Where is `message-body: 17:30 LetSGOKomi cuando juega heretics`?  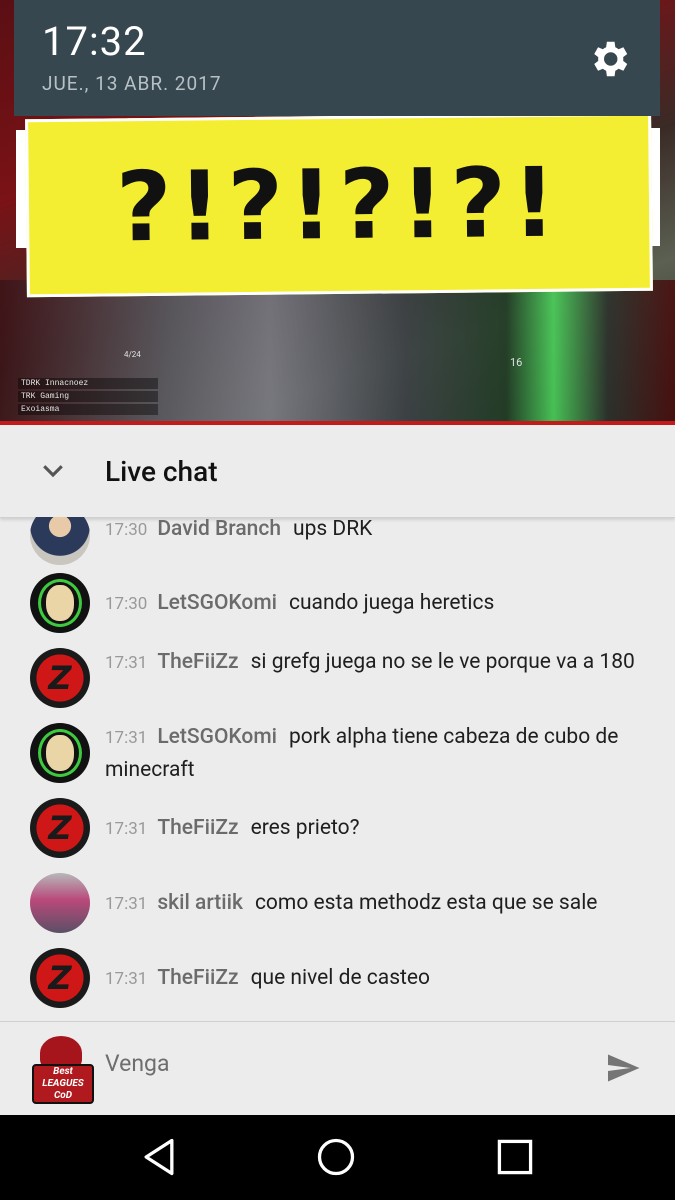 message-body: 17:30 LetSGOKomi cuando juega heretics is located at coordinates (375, 603).